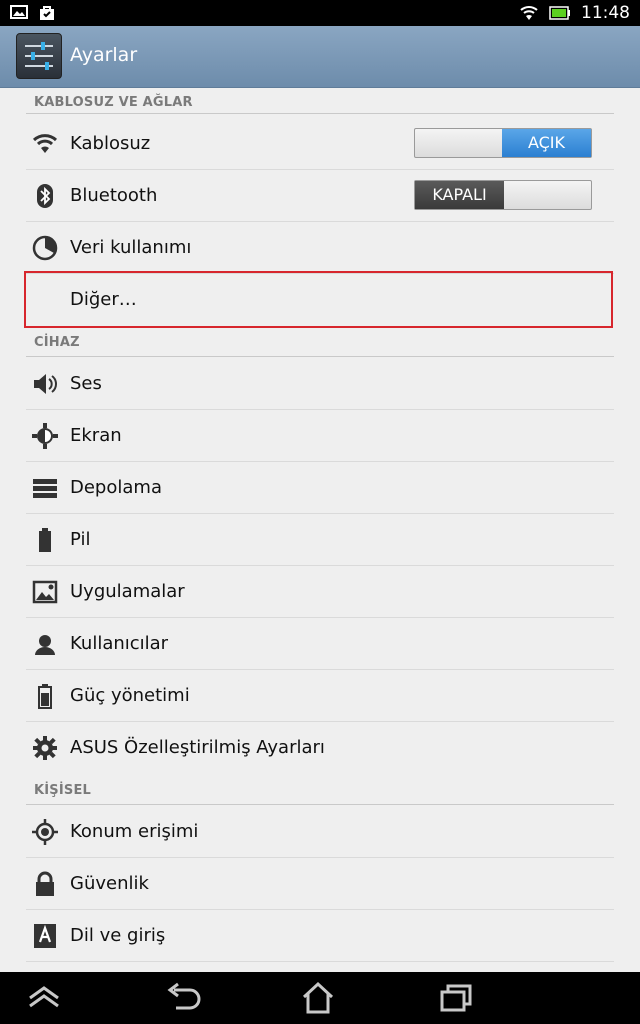 This screenshot has width=640, height=1024. What do you see at coordinates (320, 13) in the screenshot?
I see `status-bar: 11:48` at bounding box center [320, 13].